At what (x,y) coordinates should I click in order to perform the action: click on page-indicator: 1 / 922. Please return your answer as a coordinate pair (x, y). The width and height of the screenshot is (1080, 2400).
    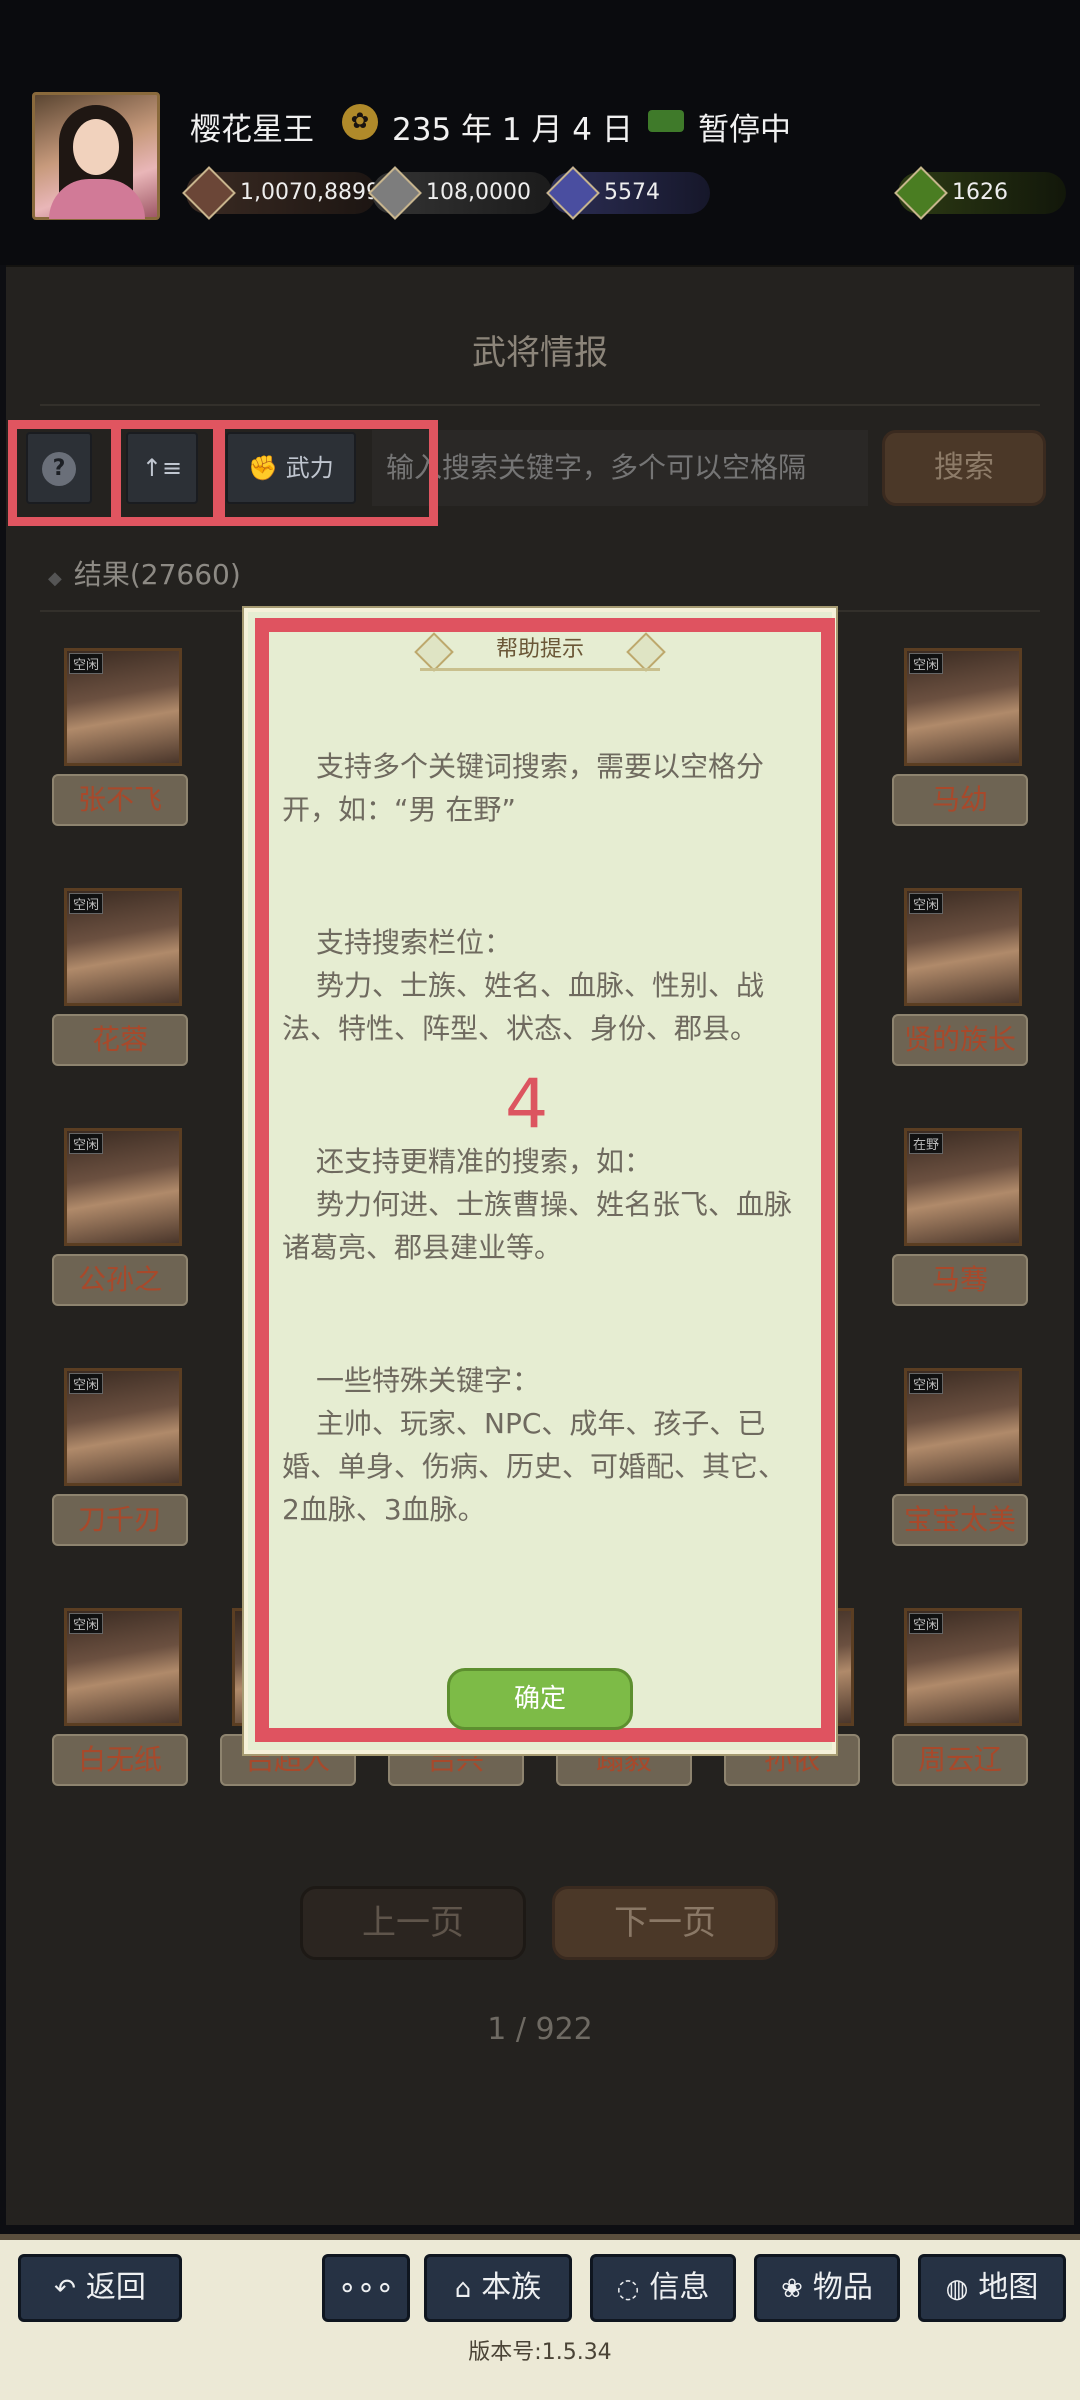
    Looking at the image, I should click on (540, 2029).